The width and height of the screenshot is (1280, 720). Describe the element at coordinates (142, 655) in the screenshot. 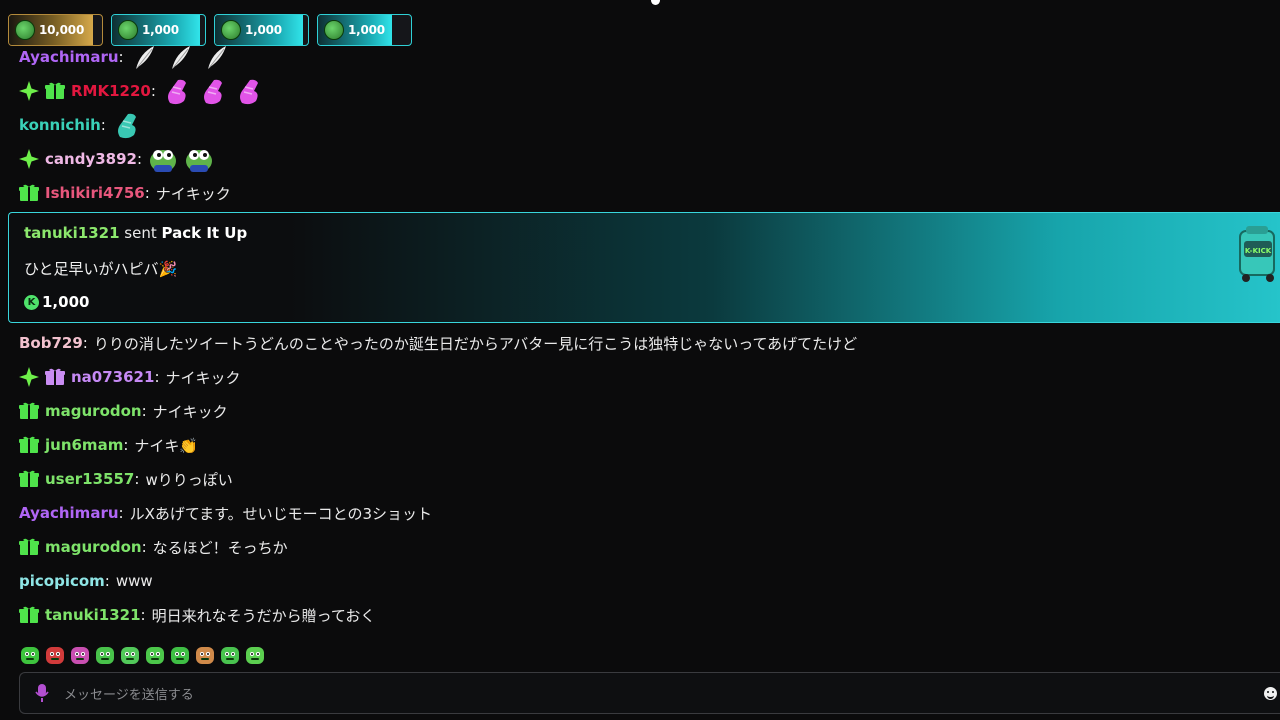

I see `quick-emote-bar` at that location.